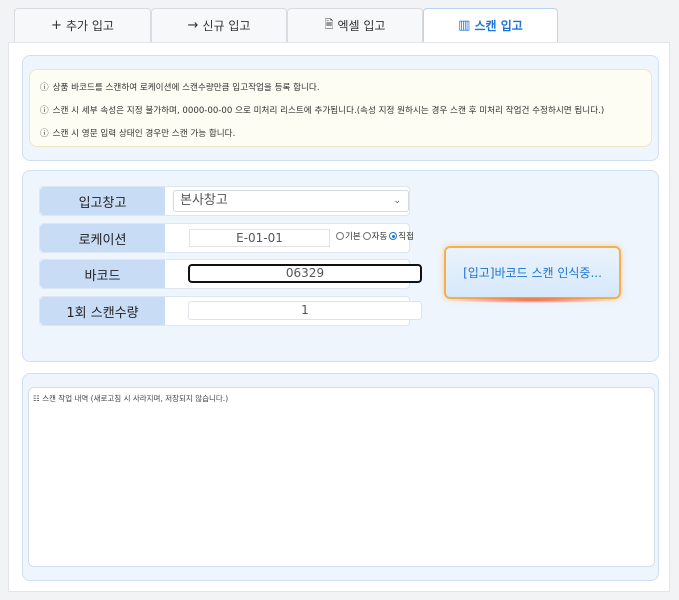 The height and width of the screenshot is (600, 679). Describe the element at coordinates (397, 201) in the screenshot. I see `chevron-down-icon: ⌄` at that location.